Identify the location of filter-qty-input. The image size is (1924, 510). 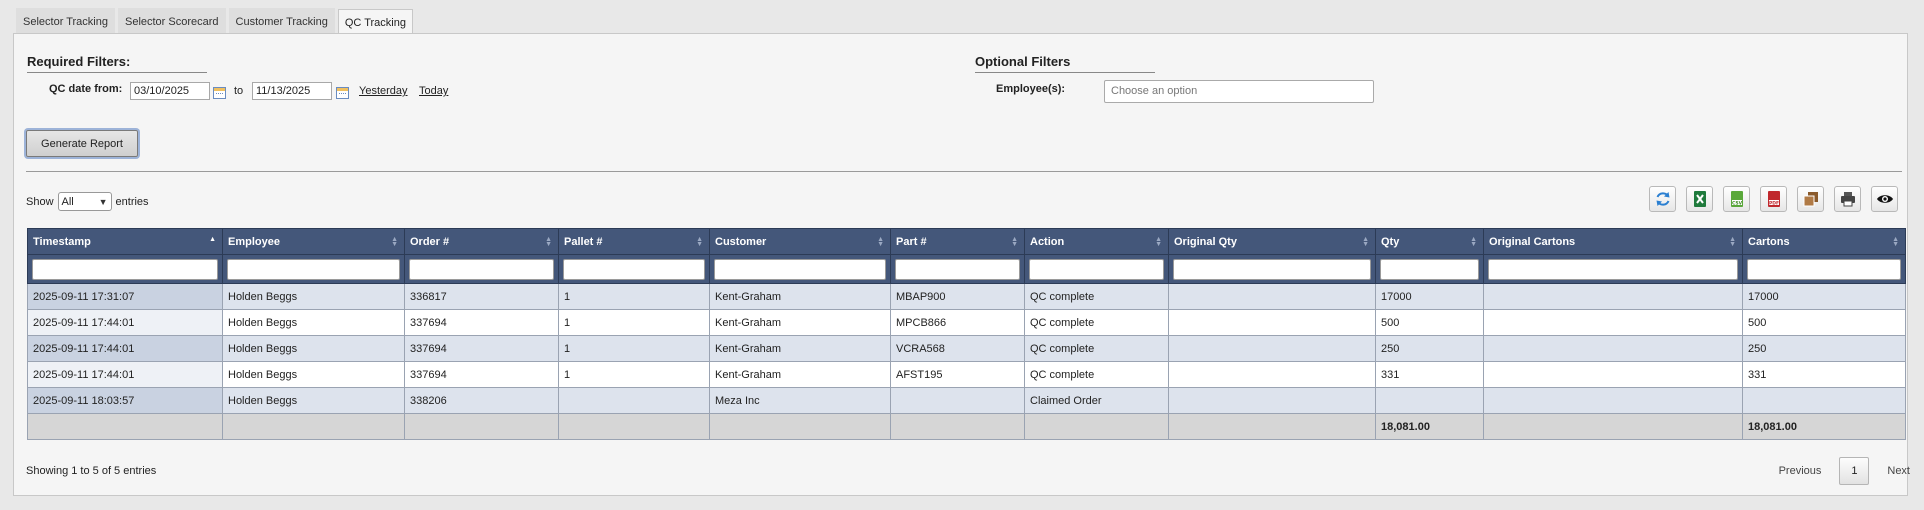
(1429, 269).